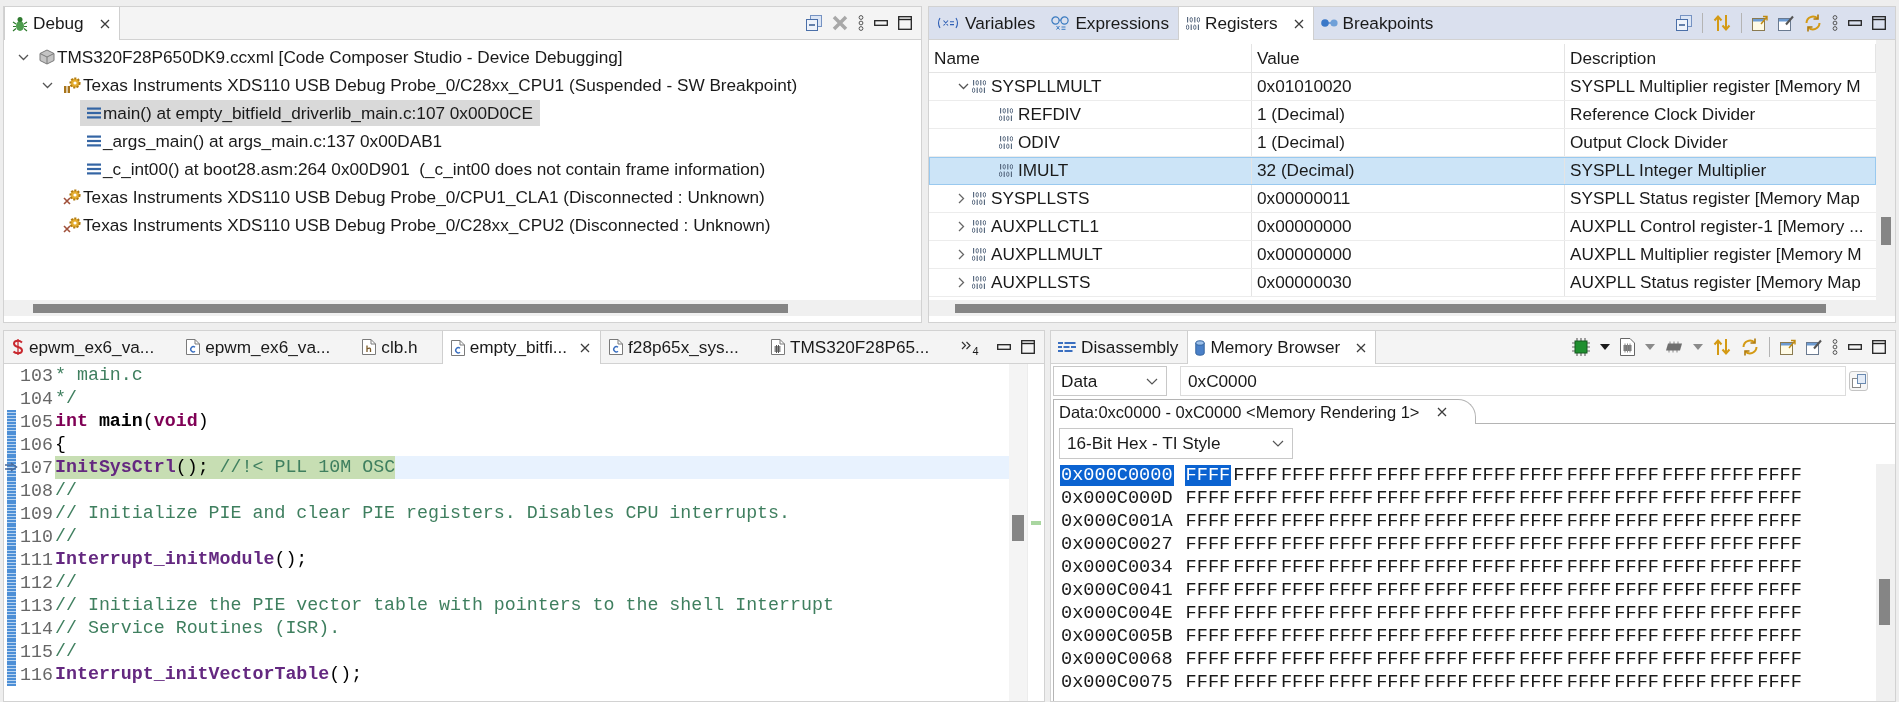 This screenshot has height=702, width=1899. What do you see at coordinates (1858, 381) in the screenshot?
I see `copy-button` at bounding box center [1858, 381].